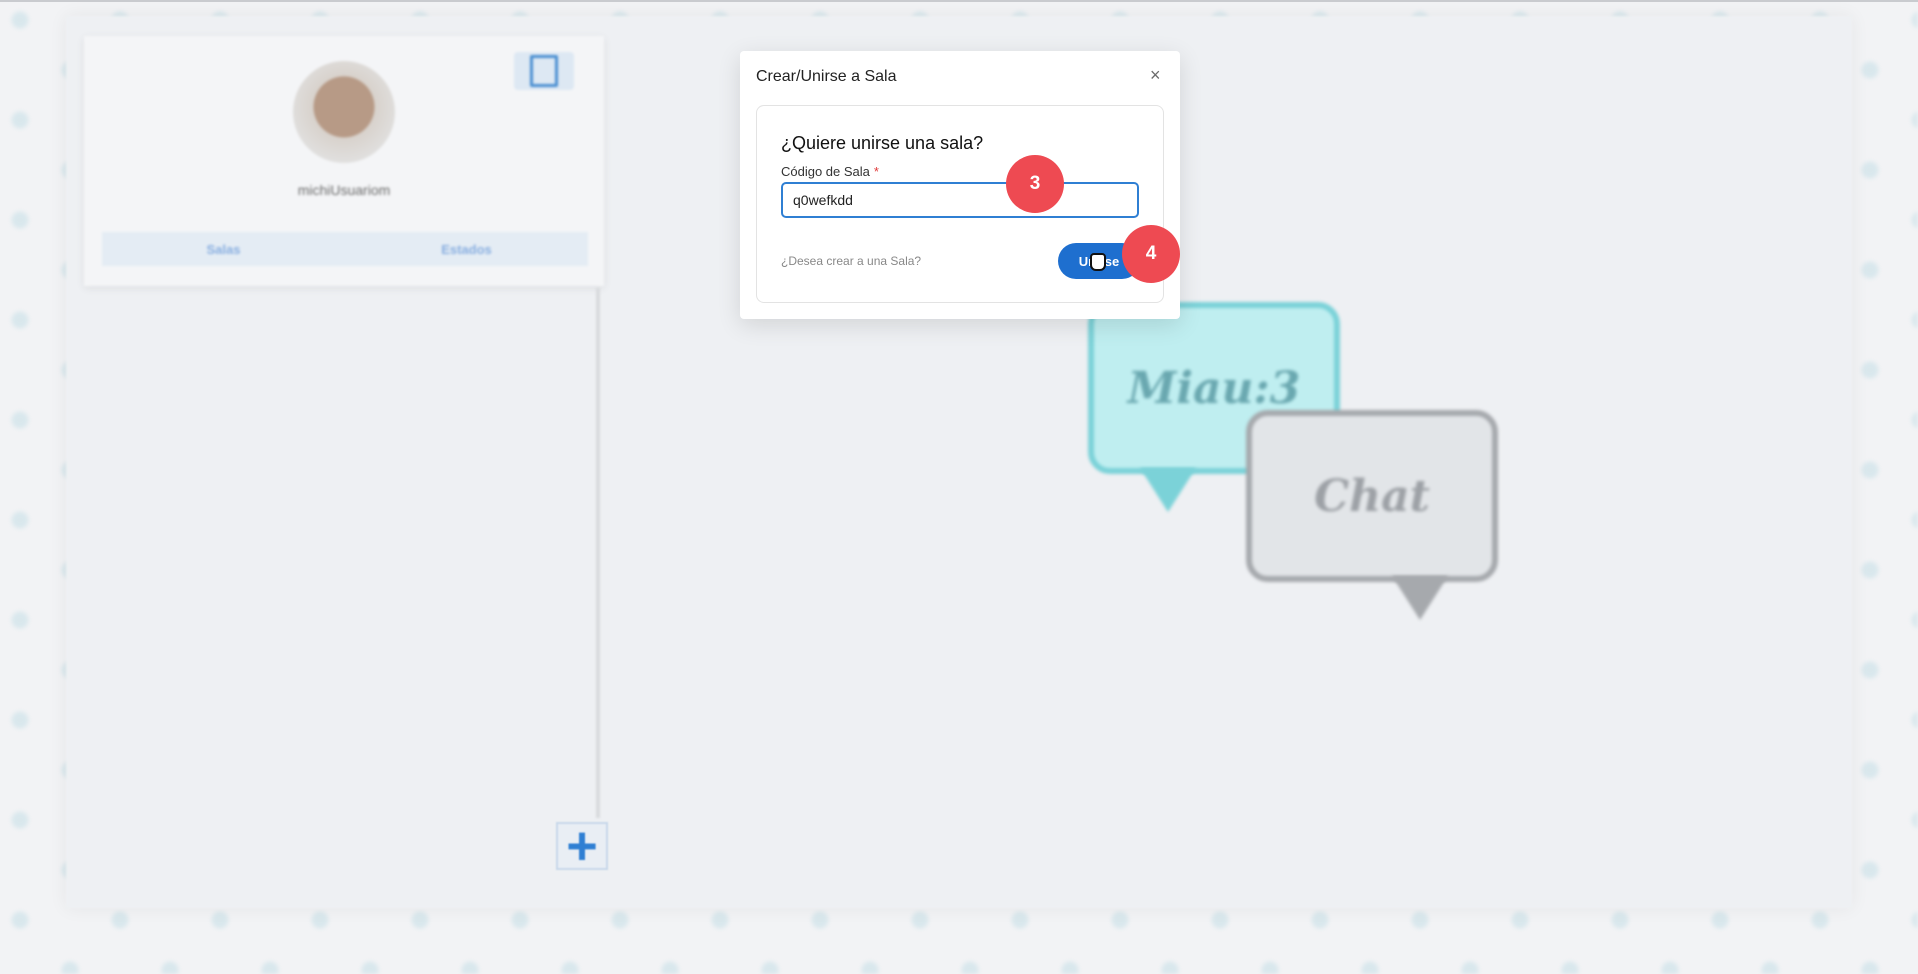 The height and width of the screenshot is (974, 1918). I want to click on room-code-label-text: Código de Sala, so click(825, 171).